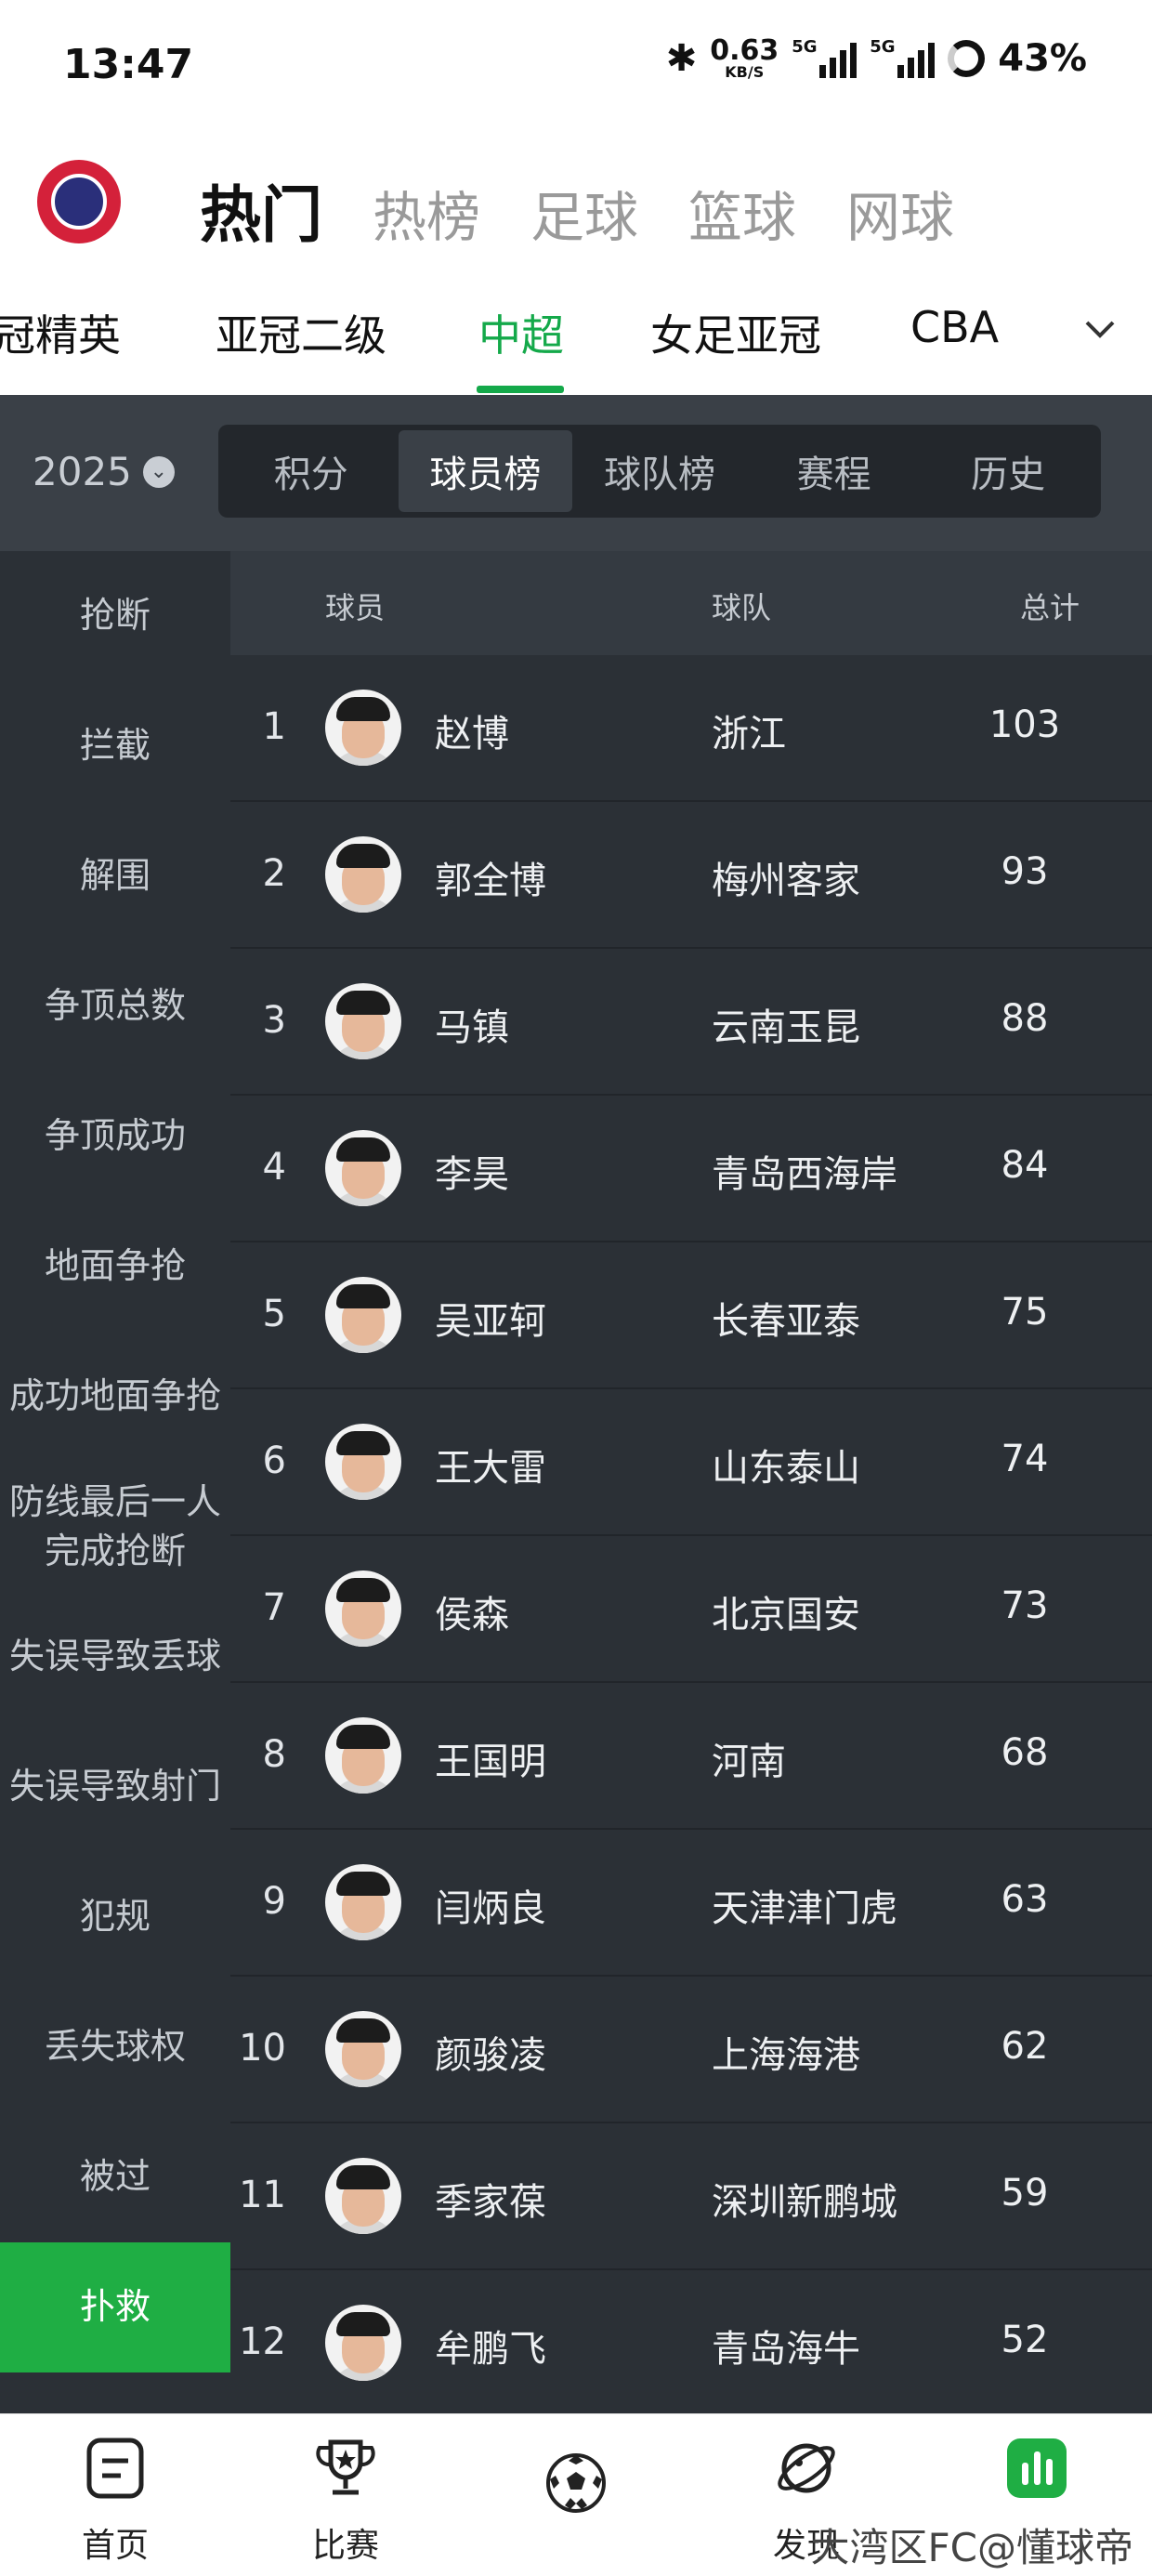  Describe the element at coordinates (691, 2196) in the screenshot. I see `table-row: 11 季家葆 深圳新鹏城 59` at that location.